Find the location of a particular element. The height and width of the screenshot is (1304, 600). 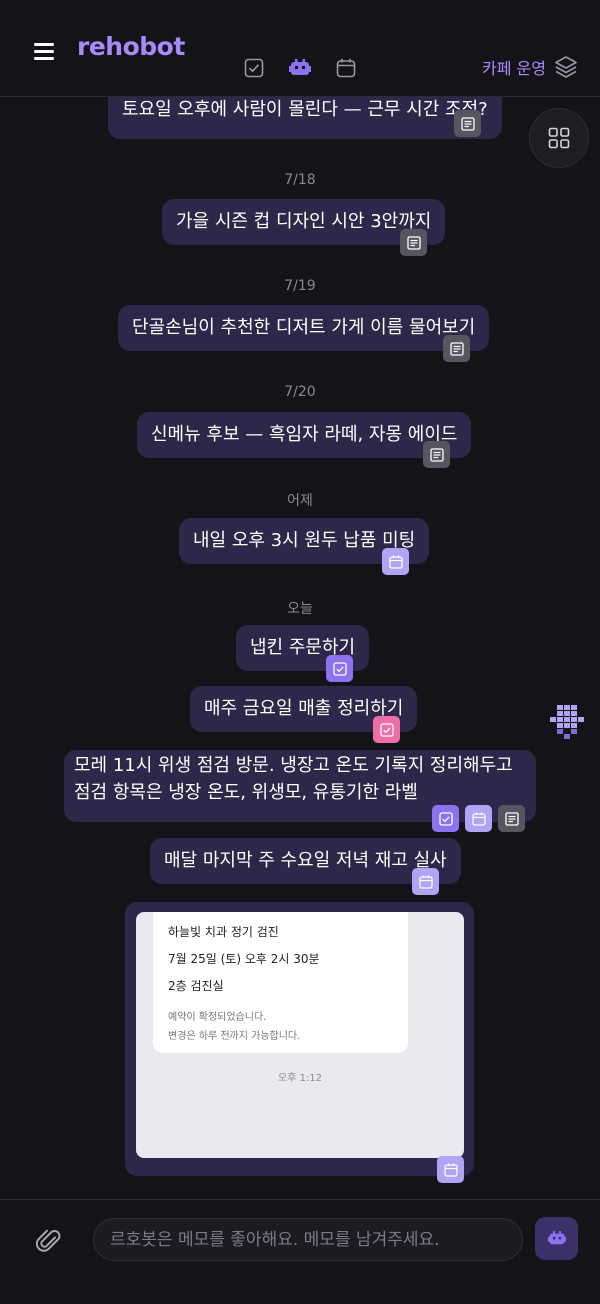

list-item: 가을 시즌 컵 디자인 시안 3안까지 is located at coordinates (304, 227).